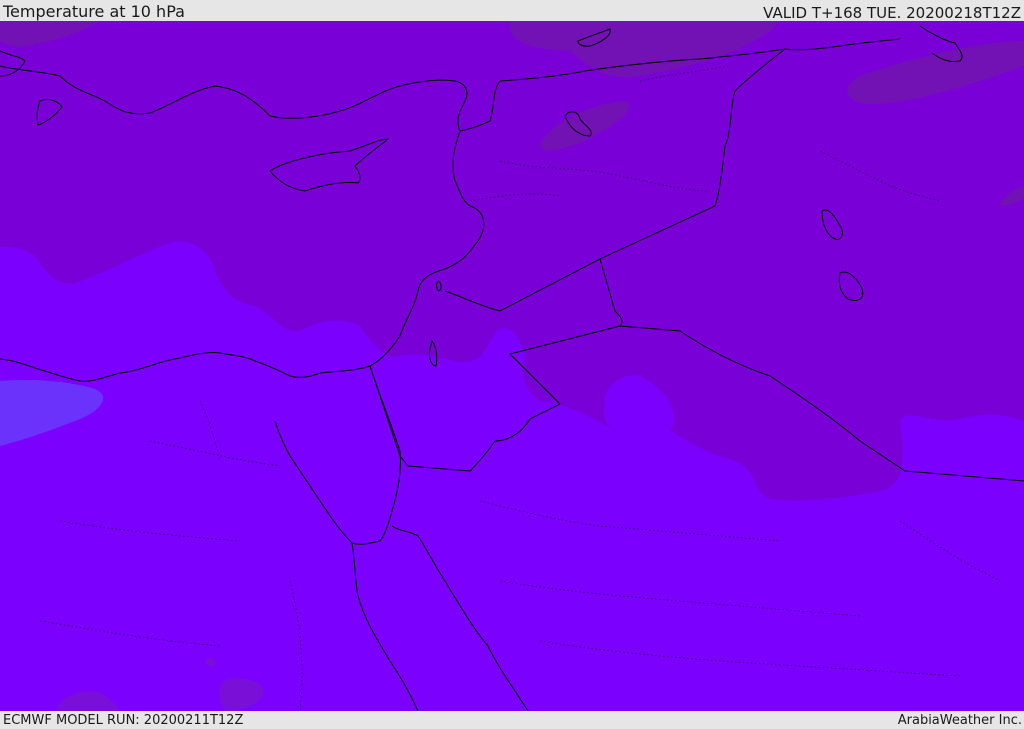 The height and width of the screenshot is (729, 1024). What do you see at coordinates (123, 720) in the screenshot?
I see `model-run: ECMWF MODEL RUN: 20200211T12Z` at bounding box center [123, 720].